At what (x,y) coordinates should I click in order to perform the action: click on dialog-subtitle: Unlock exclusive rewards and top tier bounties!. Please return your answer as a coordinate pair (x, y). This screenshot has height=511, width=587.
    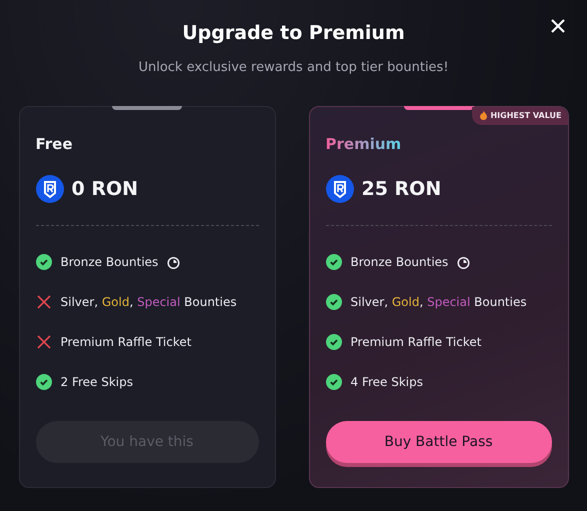
    Looking at the image, I should click on (293, 67).